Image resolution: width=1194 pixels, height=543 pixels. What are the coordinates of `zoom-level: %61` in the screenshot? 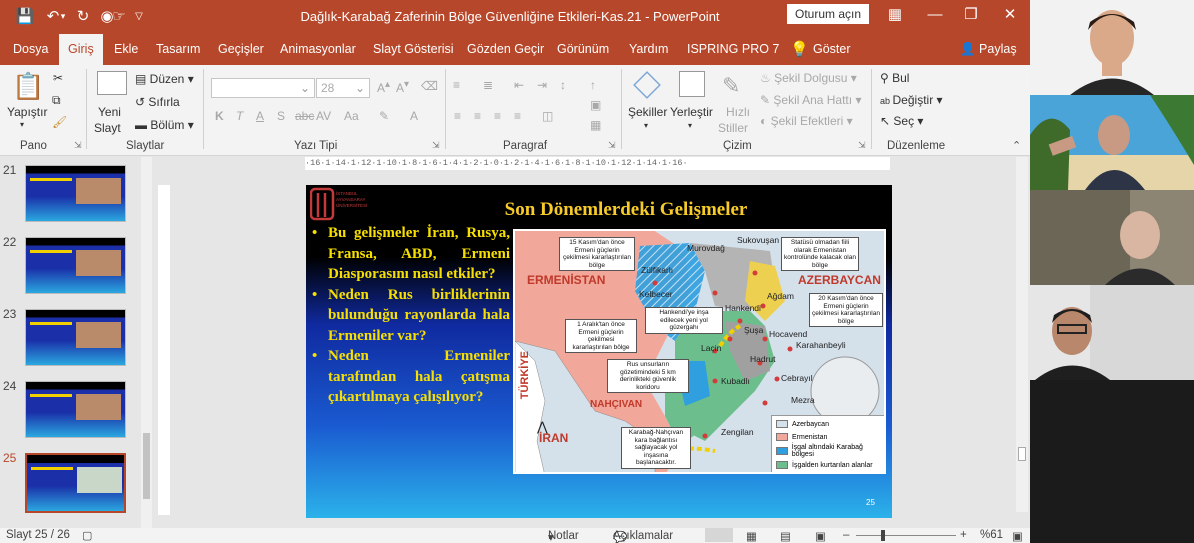 It's located at (991, 535).